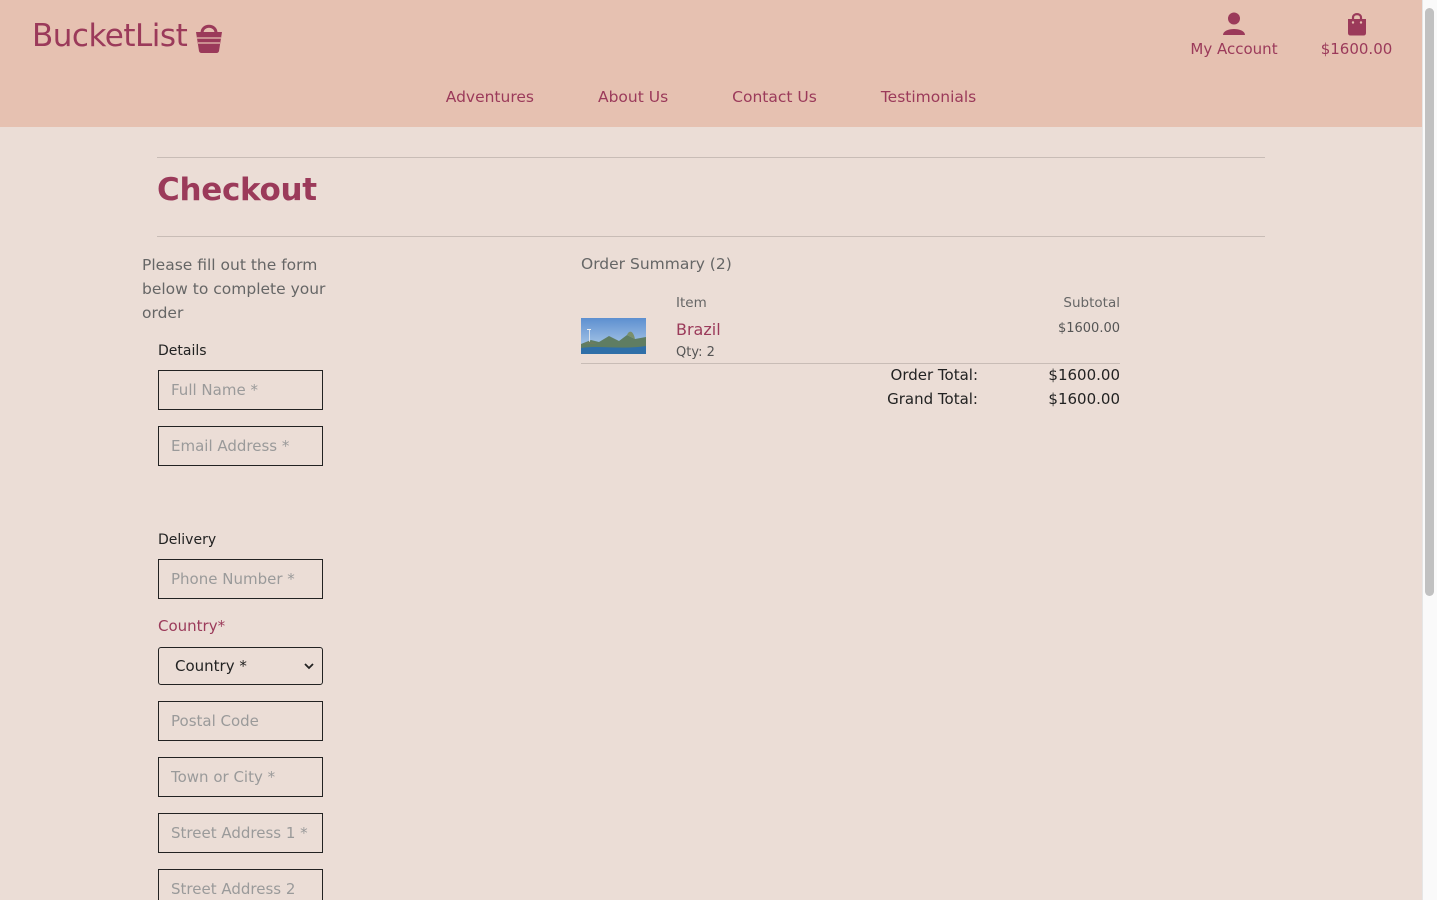 This screenshot has height=900, width=1437. Describe the element at coordinates (240, 884) in the screenshot. I see `street-address-2-input` at that location.